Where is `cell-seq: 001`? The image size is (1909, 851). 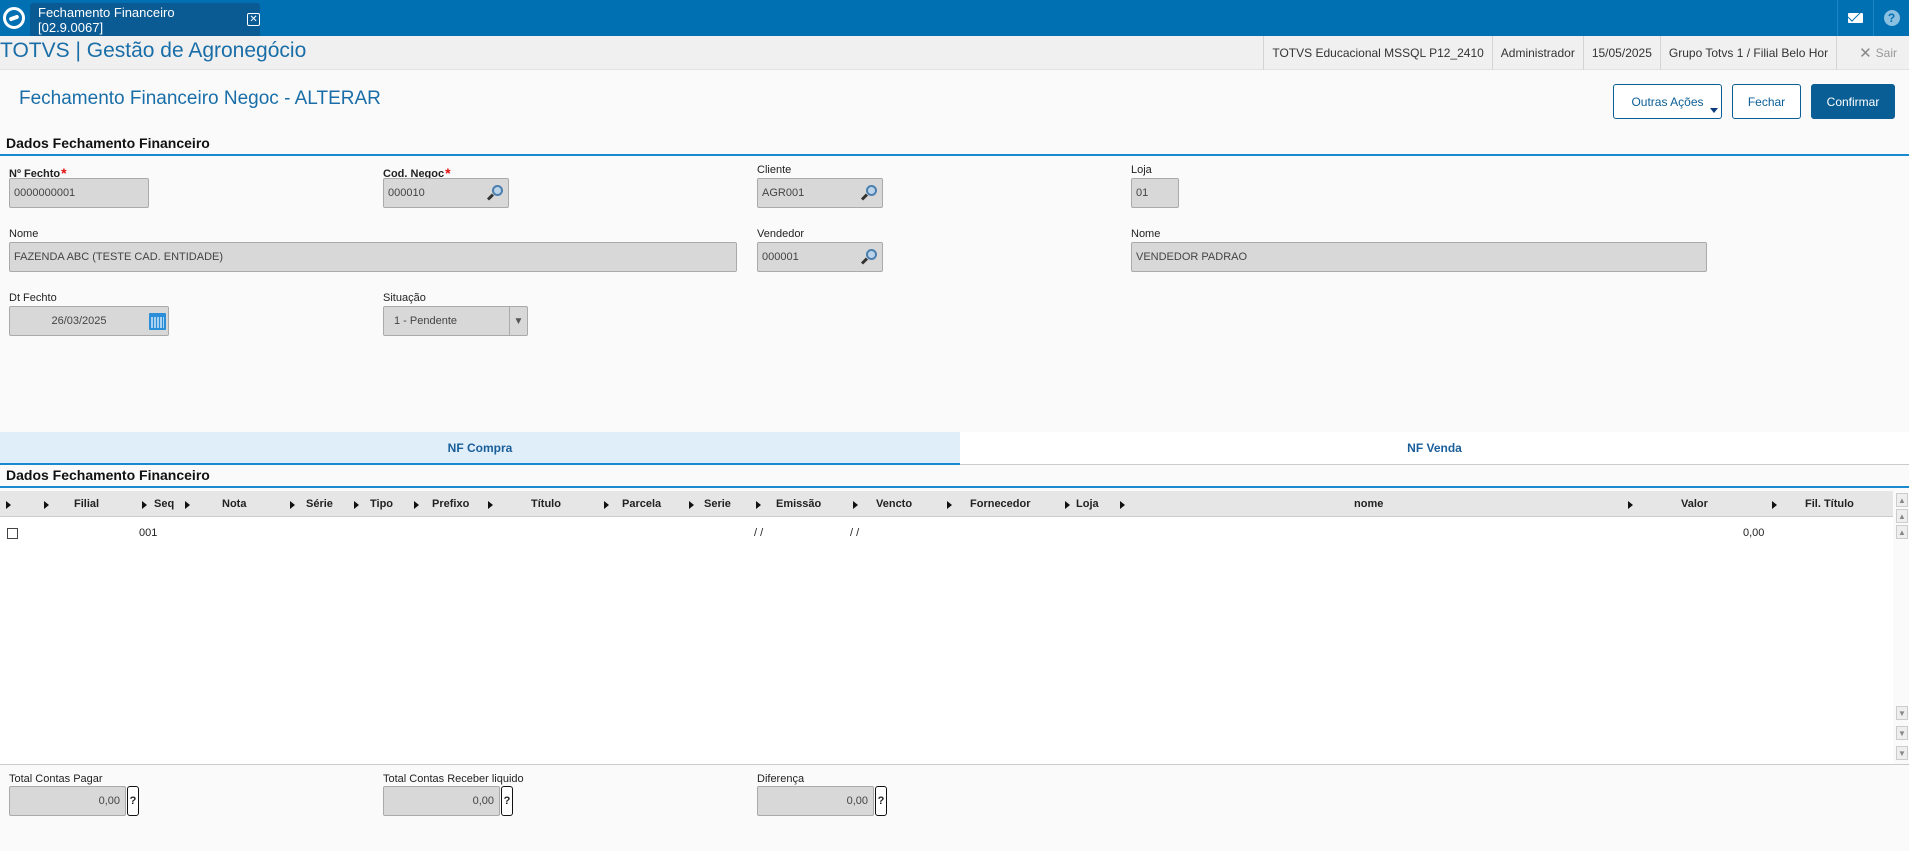 cell-seq: 001 is located at coordinates (148, 533).